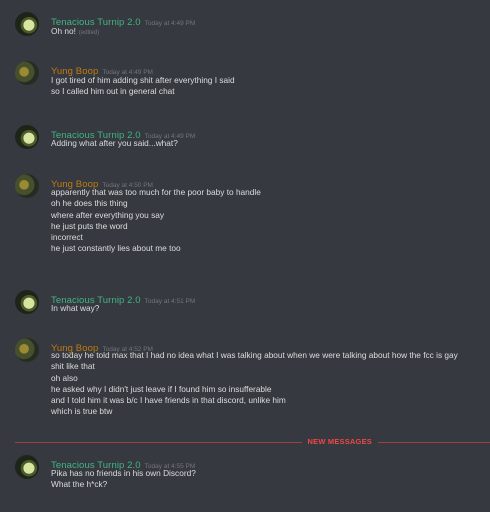 The image size is (490, 512). What do you see at coordinates (82, 411) in the screenshot?
I see `message-line: which is true btw` at bounding box center [82, 411].